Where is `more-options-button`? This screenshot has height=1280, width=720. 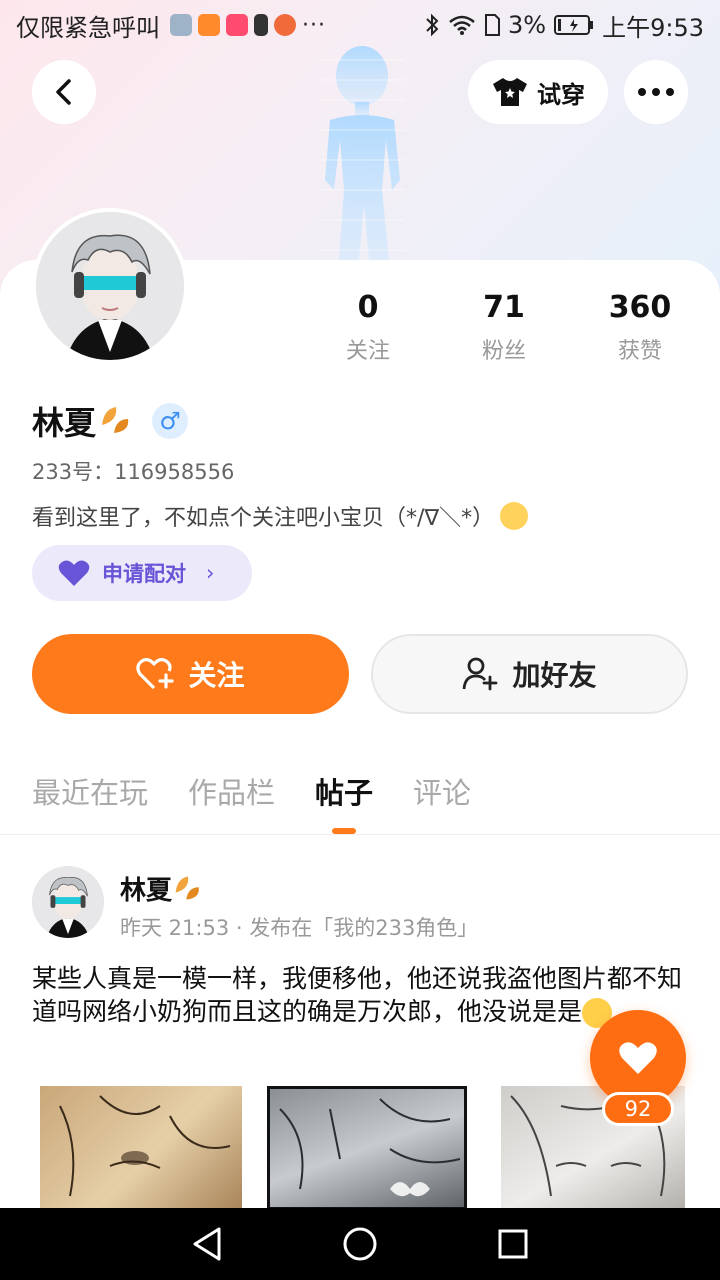 more-options-button is located at coordinates (656, 92).